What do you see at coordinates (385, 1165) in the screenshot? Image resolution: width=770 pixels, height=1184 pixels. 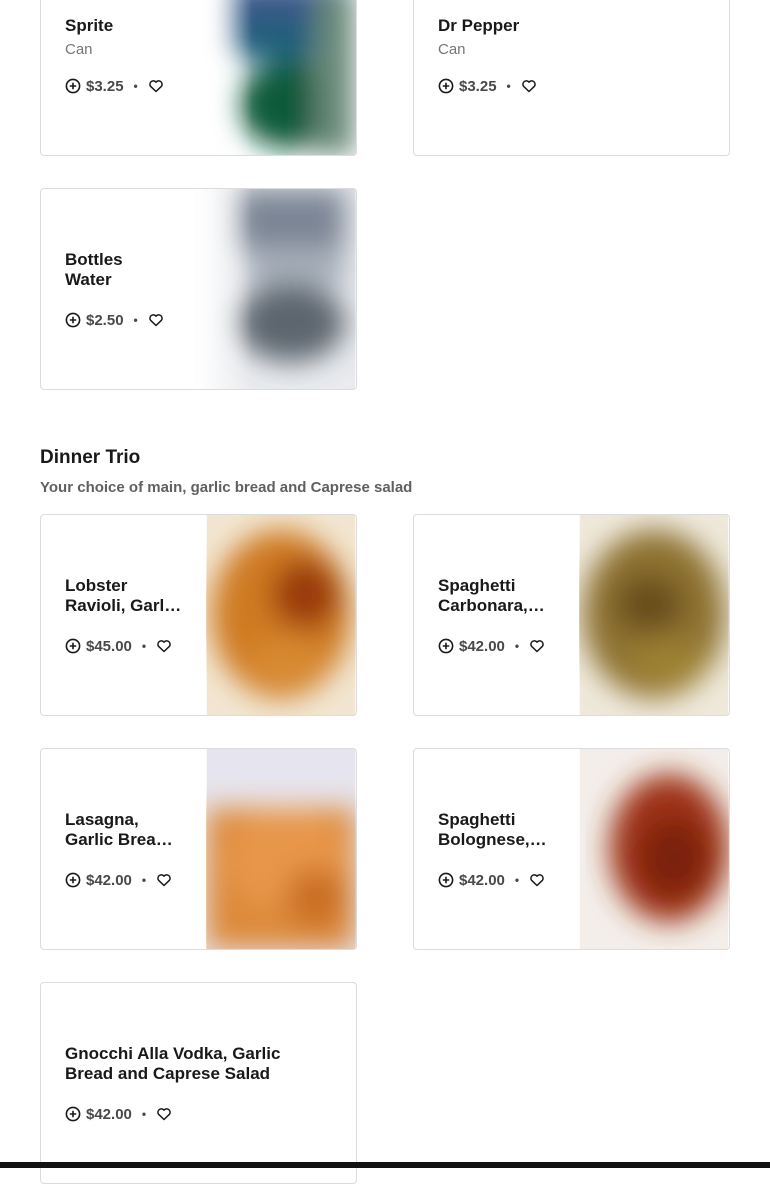 I see `bottom-edge-bar` at bounding box center [385, 1165].